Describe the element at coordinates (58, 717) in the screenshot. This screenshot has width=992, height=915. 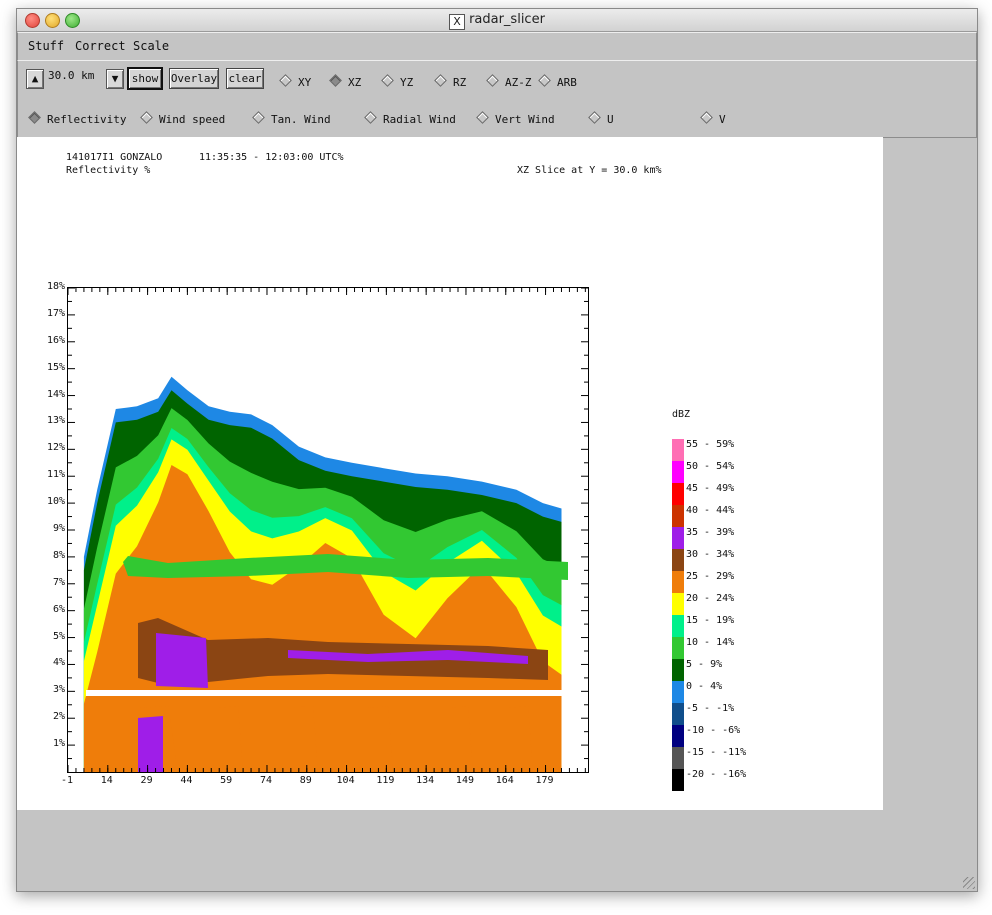
I see `y-tick-label: 2%` at that location.